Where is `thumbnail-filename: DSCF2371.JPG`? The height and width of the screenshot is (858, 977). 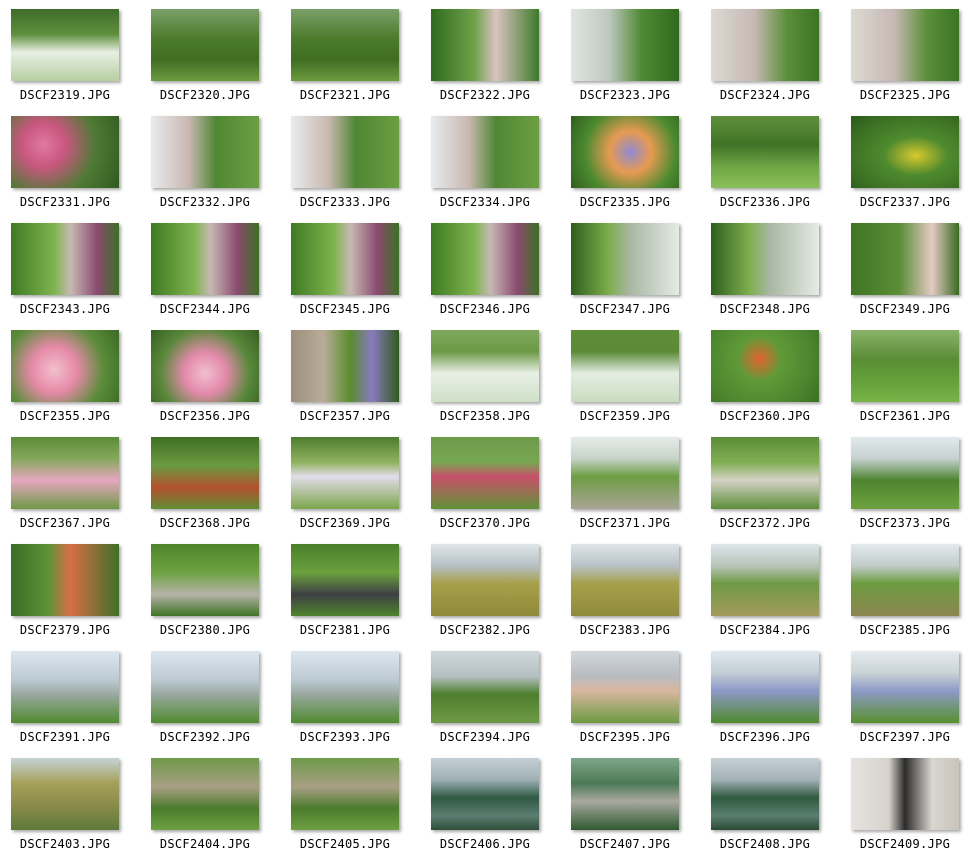 thumbnail-filename: DSCF2371.JPG is located at coordinates (625, 523).